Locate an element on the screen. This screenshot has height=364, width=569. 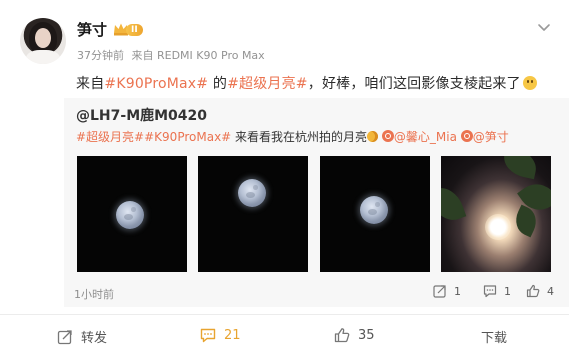
repost-time: 1小时前 is located at coordinates (94, 294).